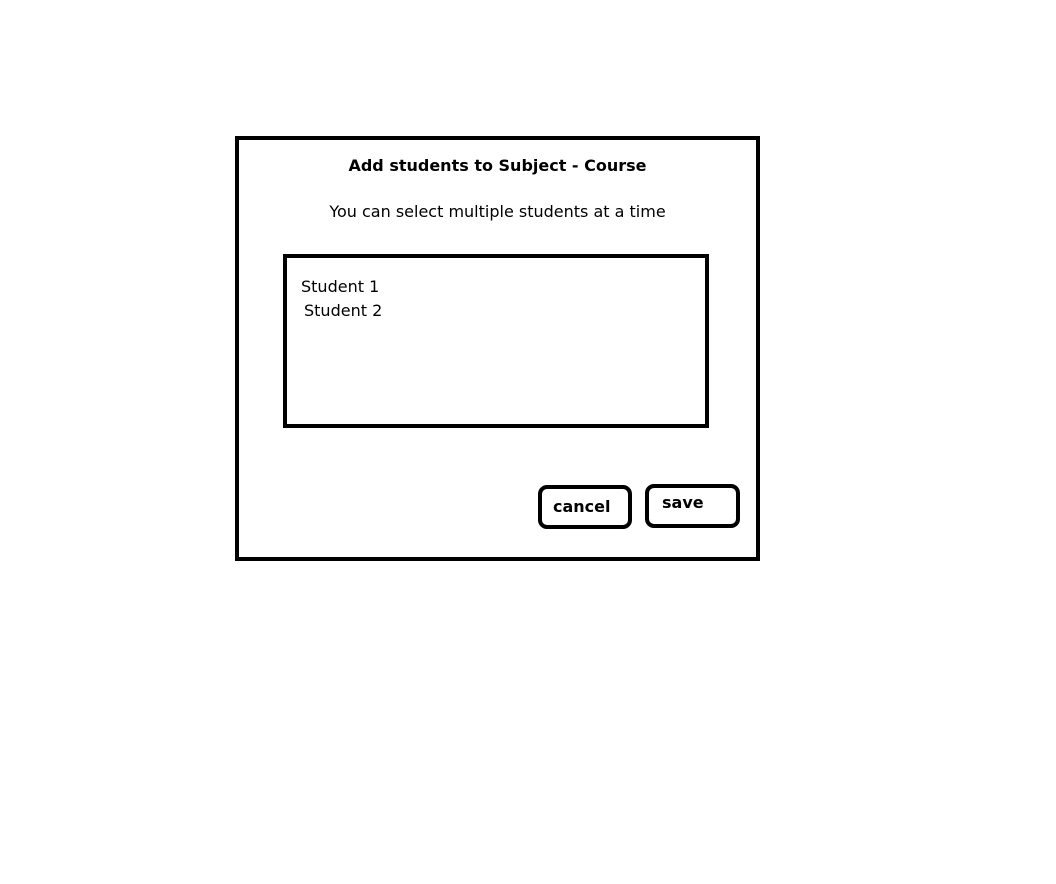 This screenshot has width=1056, height=884. What do you see at coordinates (343, 310) in the screenshot?
I see `student-list-item: Student 2` at bounding box center [343, 310].